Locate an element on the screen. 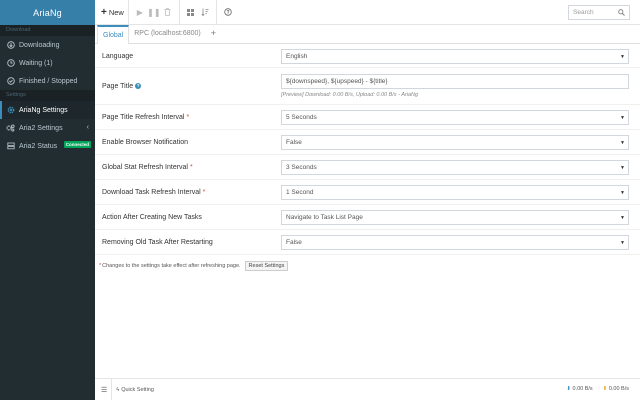  setting-label: Removing Old Task After Restarting is located at coordinates (157, 242).